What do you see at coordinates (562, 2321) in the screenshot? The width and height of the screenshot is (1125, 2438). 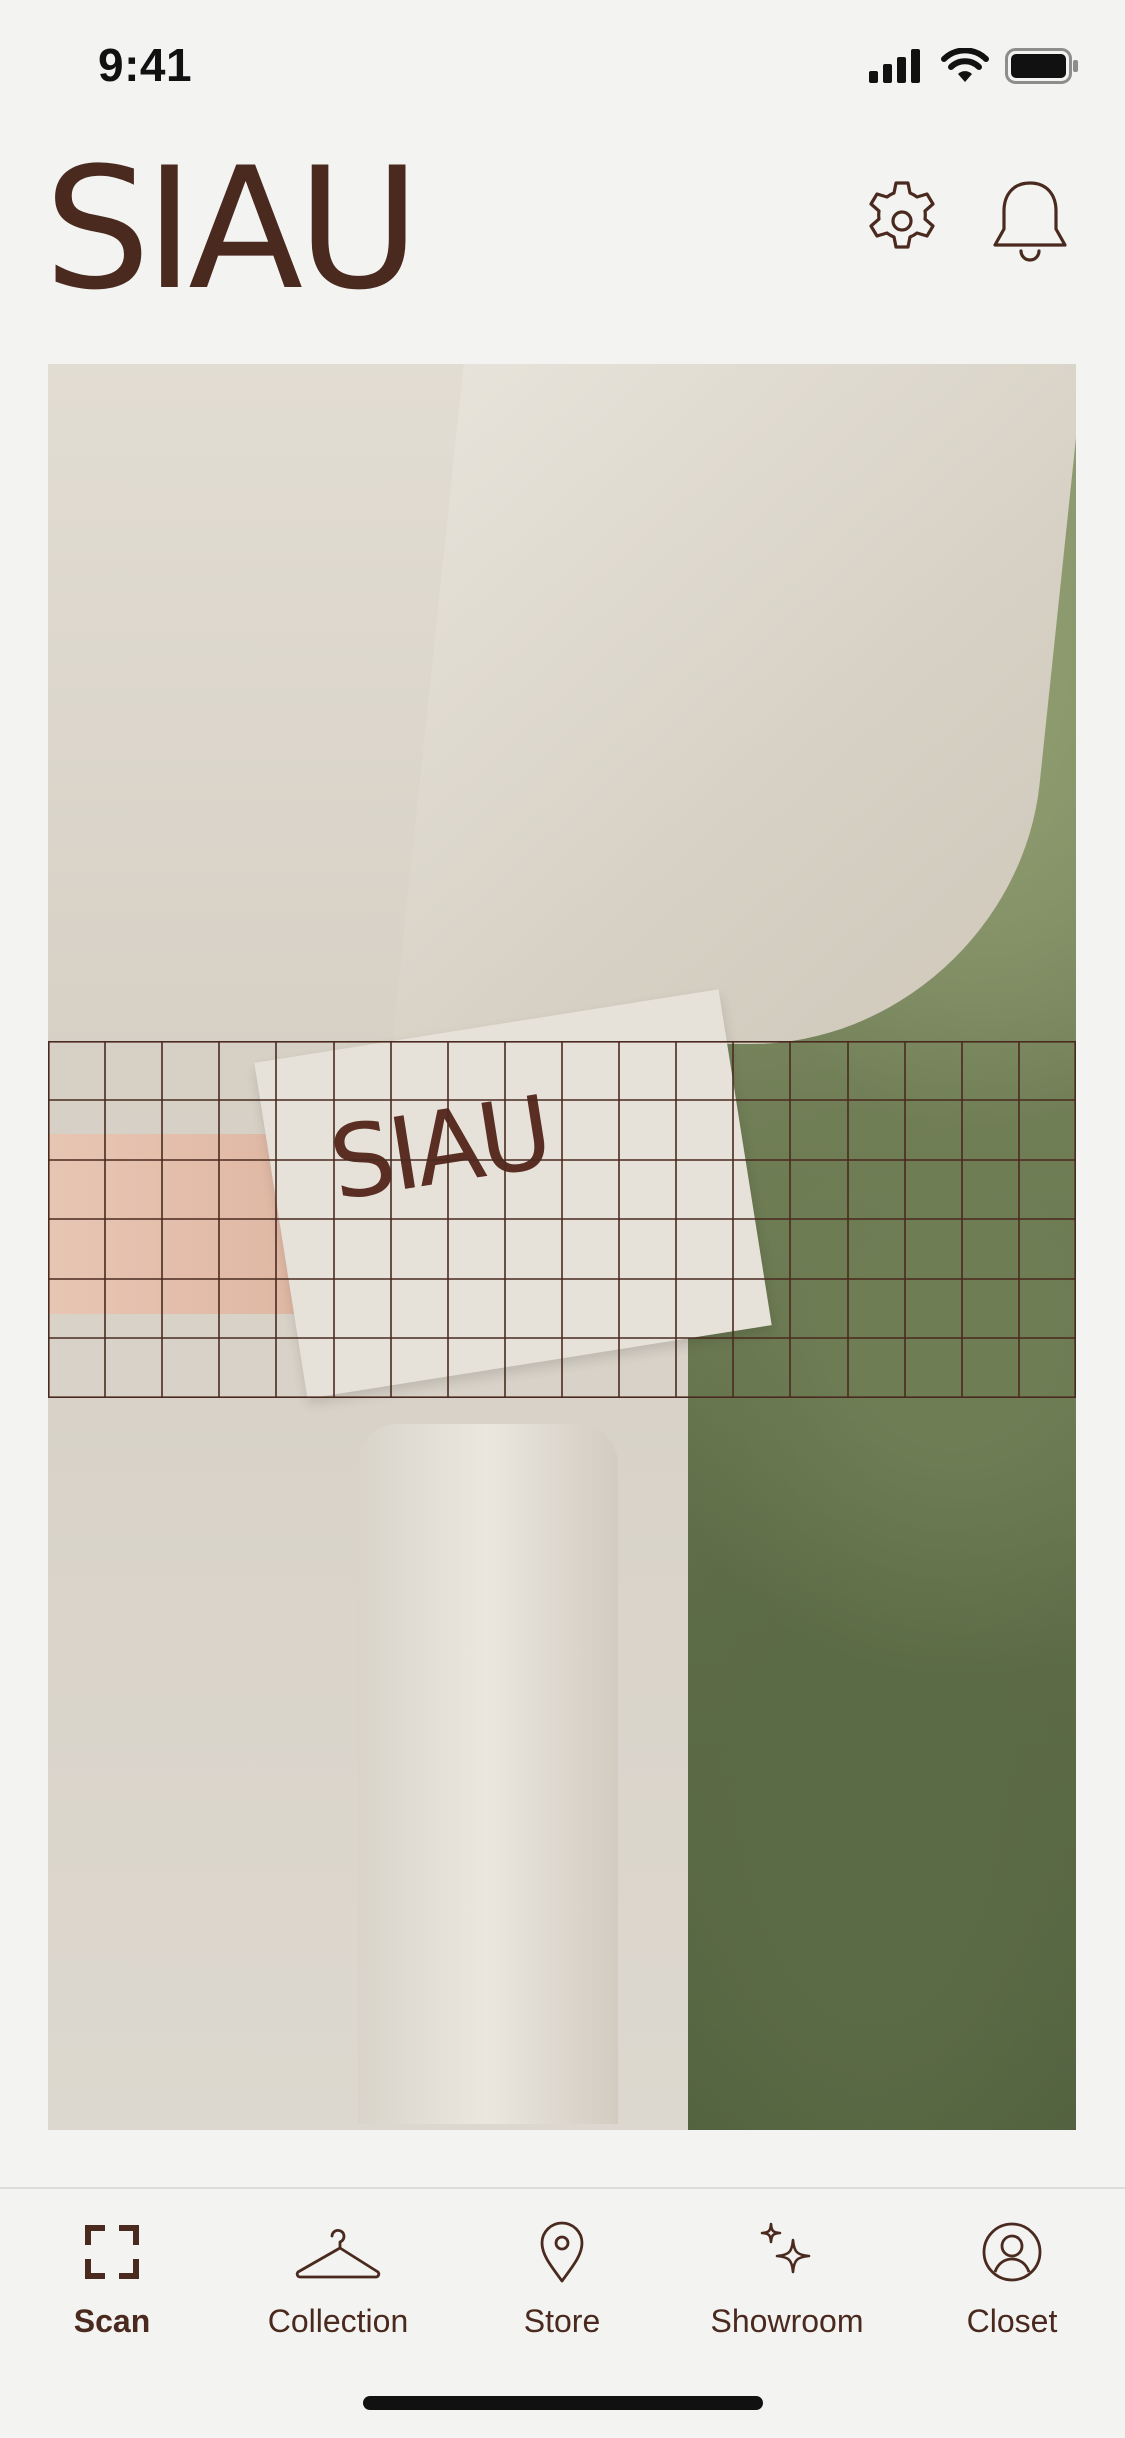 I see `tab-label: Store` at bounding box center [562, 2321].